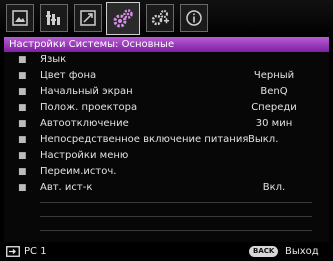 This screenshot has width=333, height=261. I want to click on current-source-label: PC 1, so click(35, 251).